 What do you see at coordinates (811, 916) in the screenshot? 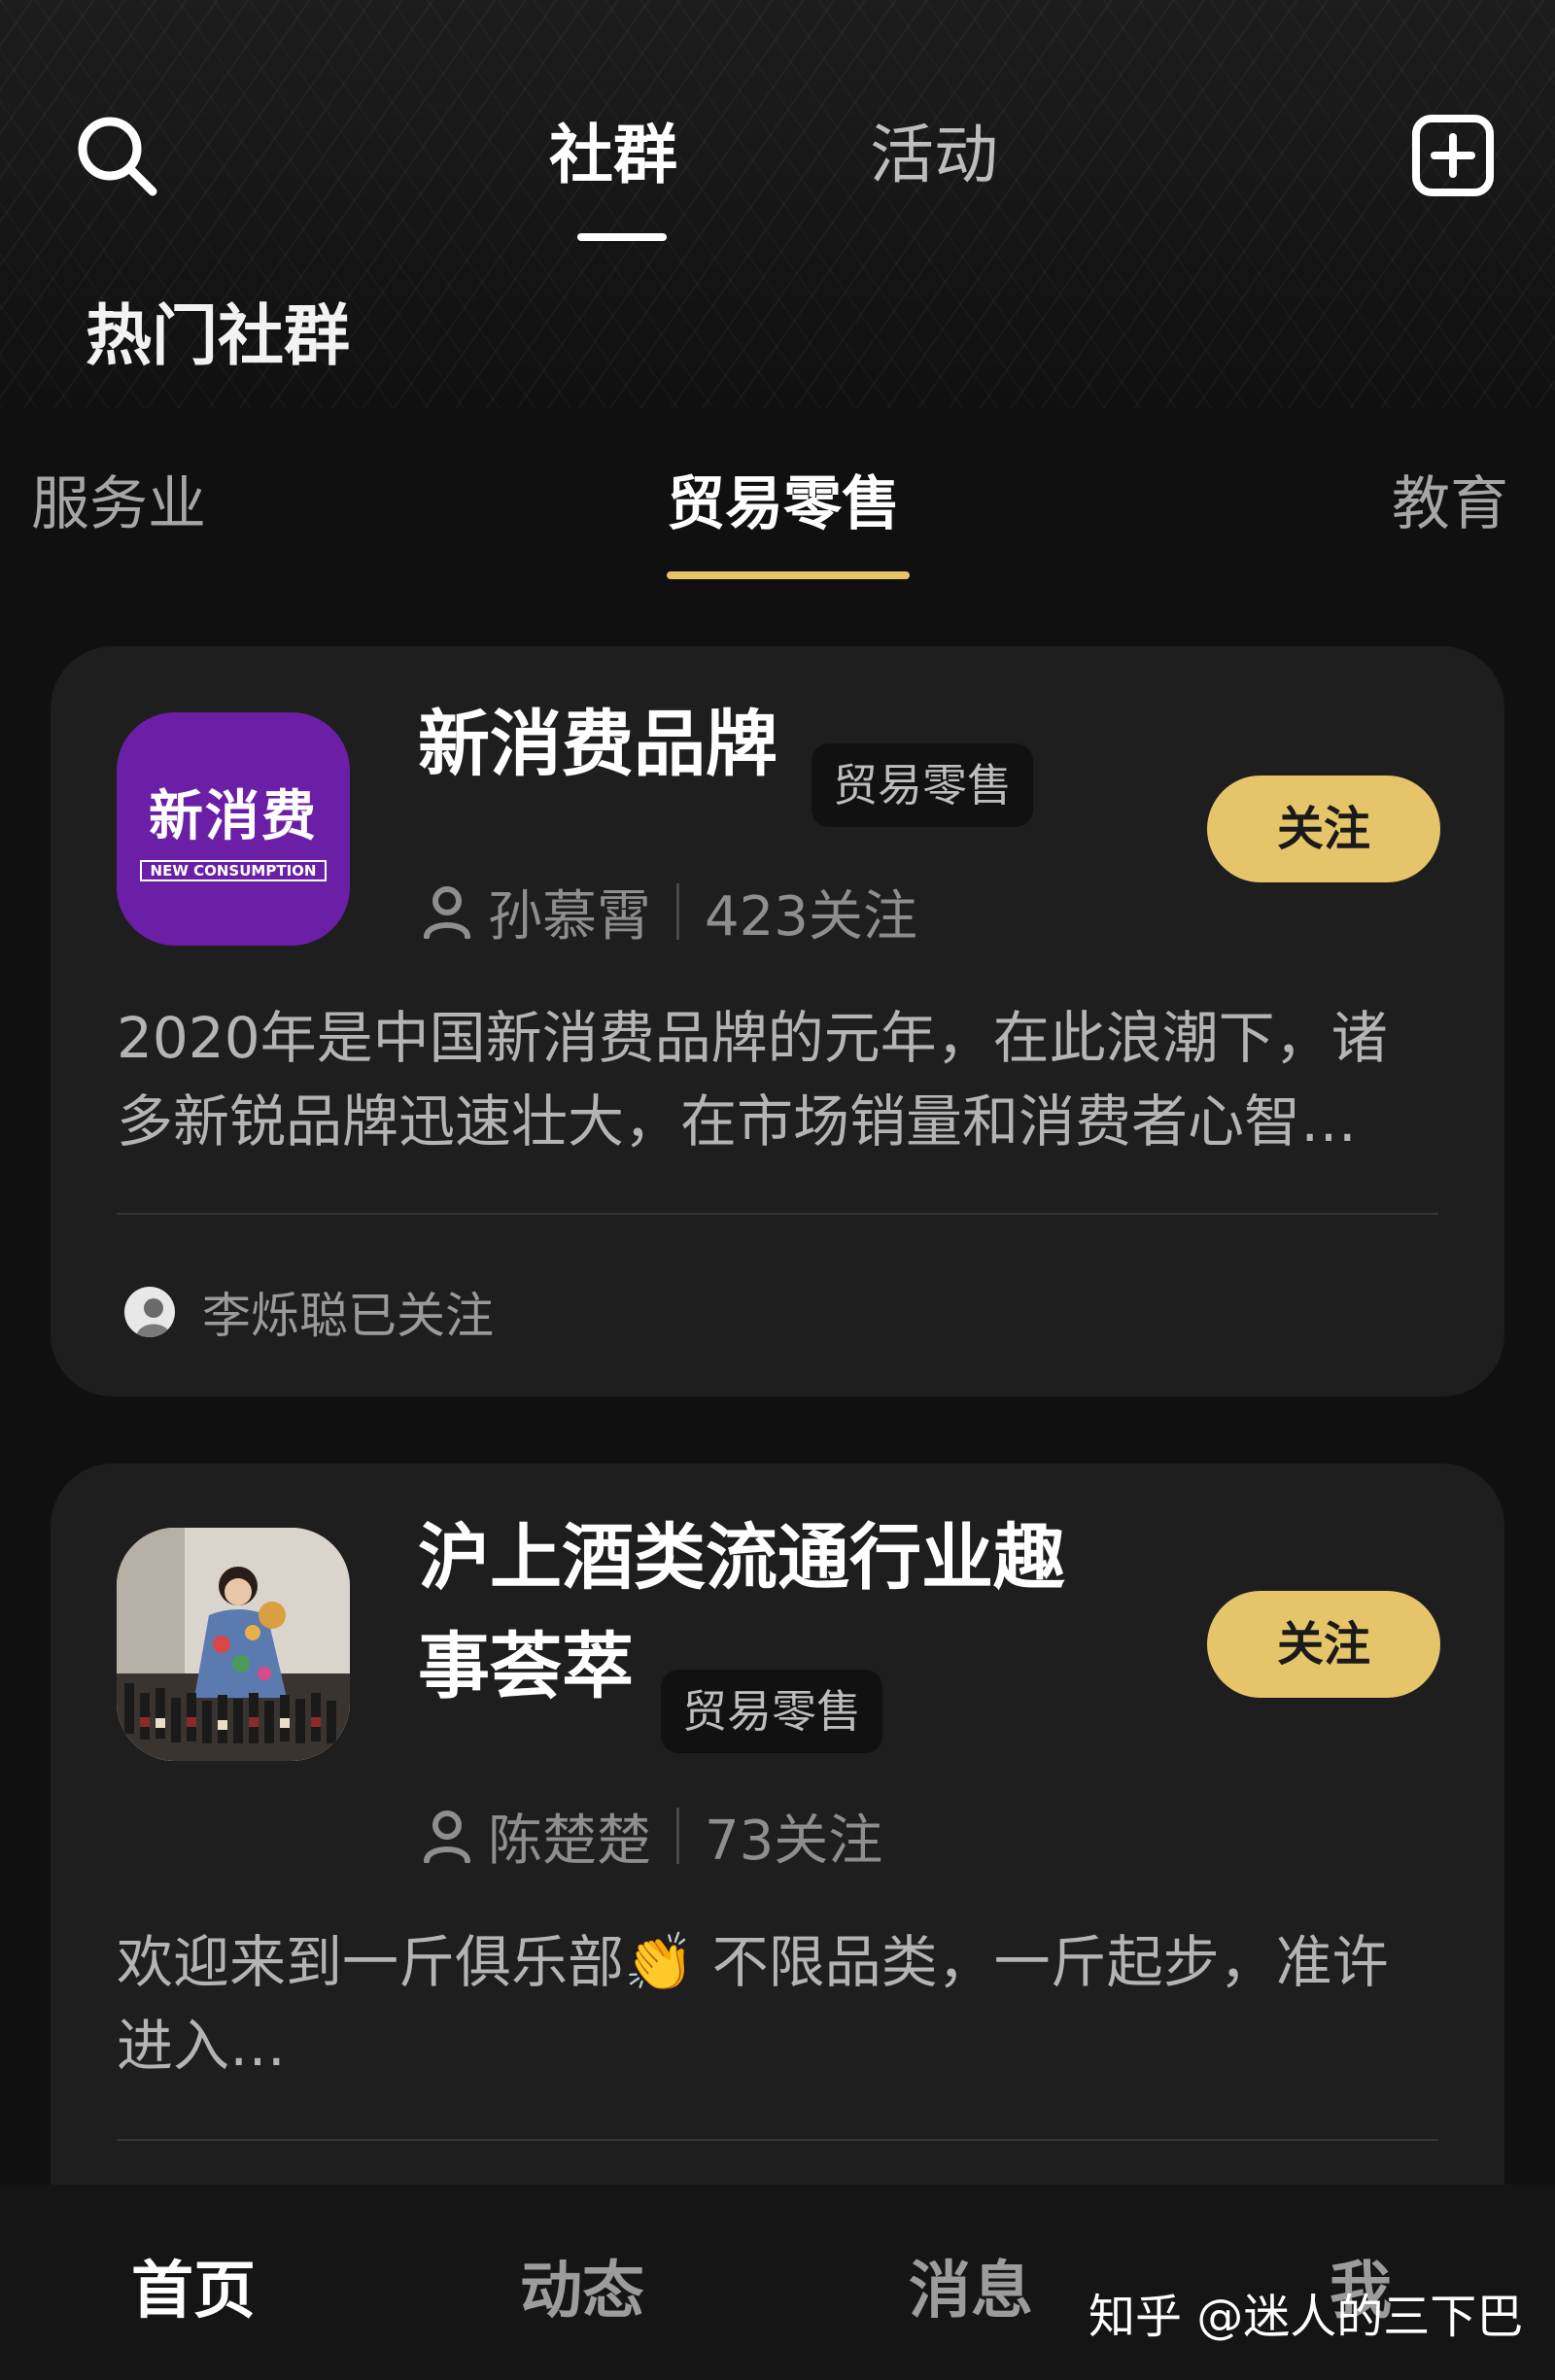
I see `follower-count: 423关注` at bounding box center [811, 916].